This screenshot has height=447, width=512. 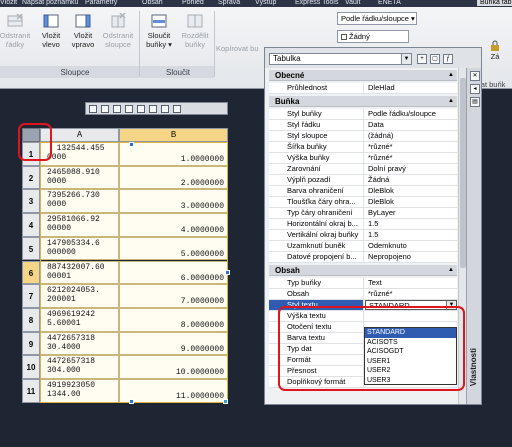 What do you see at coordinates (411, 283) in the screenshot?
I see `property-value: Text` at bounding box center [411, 283].